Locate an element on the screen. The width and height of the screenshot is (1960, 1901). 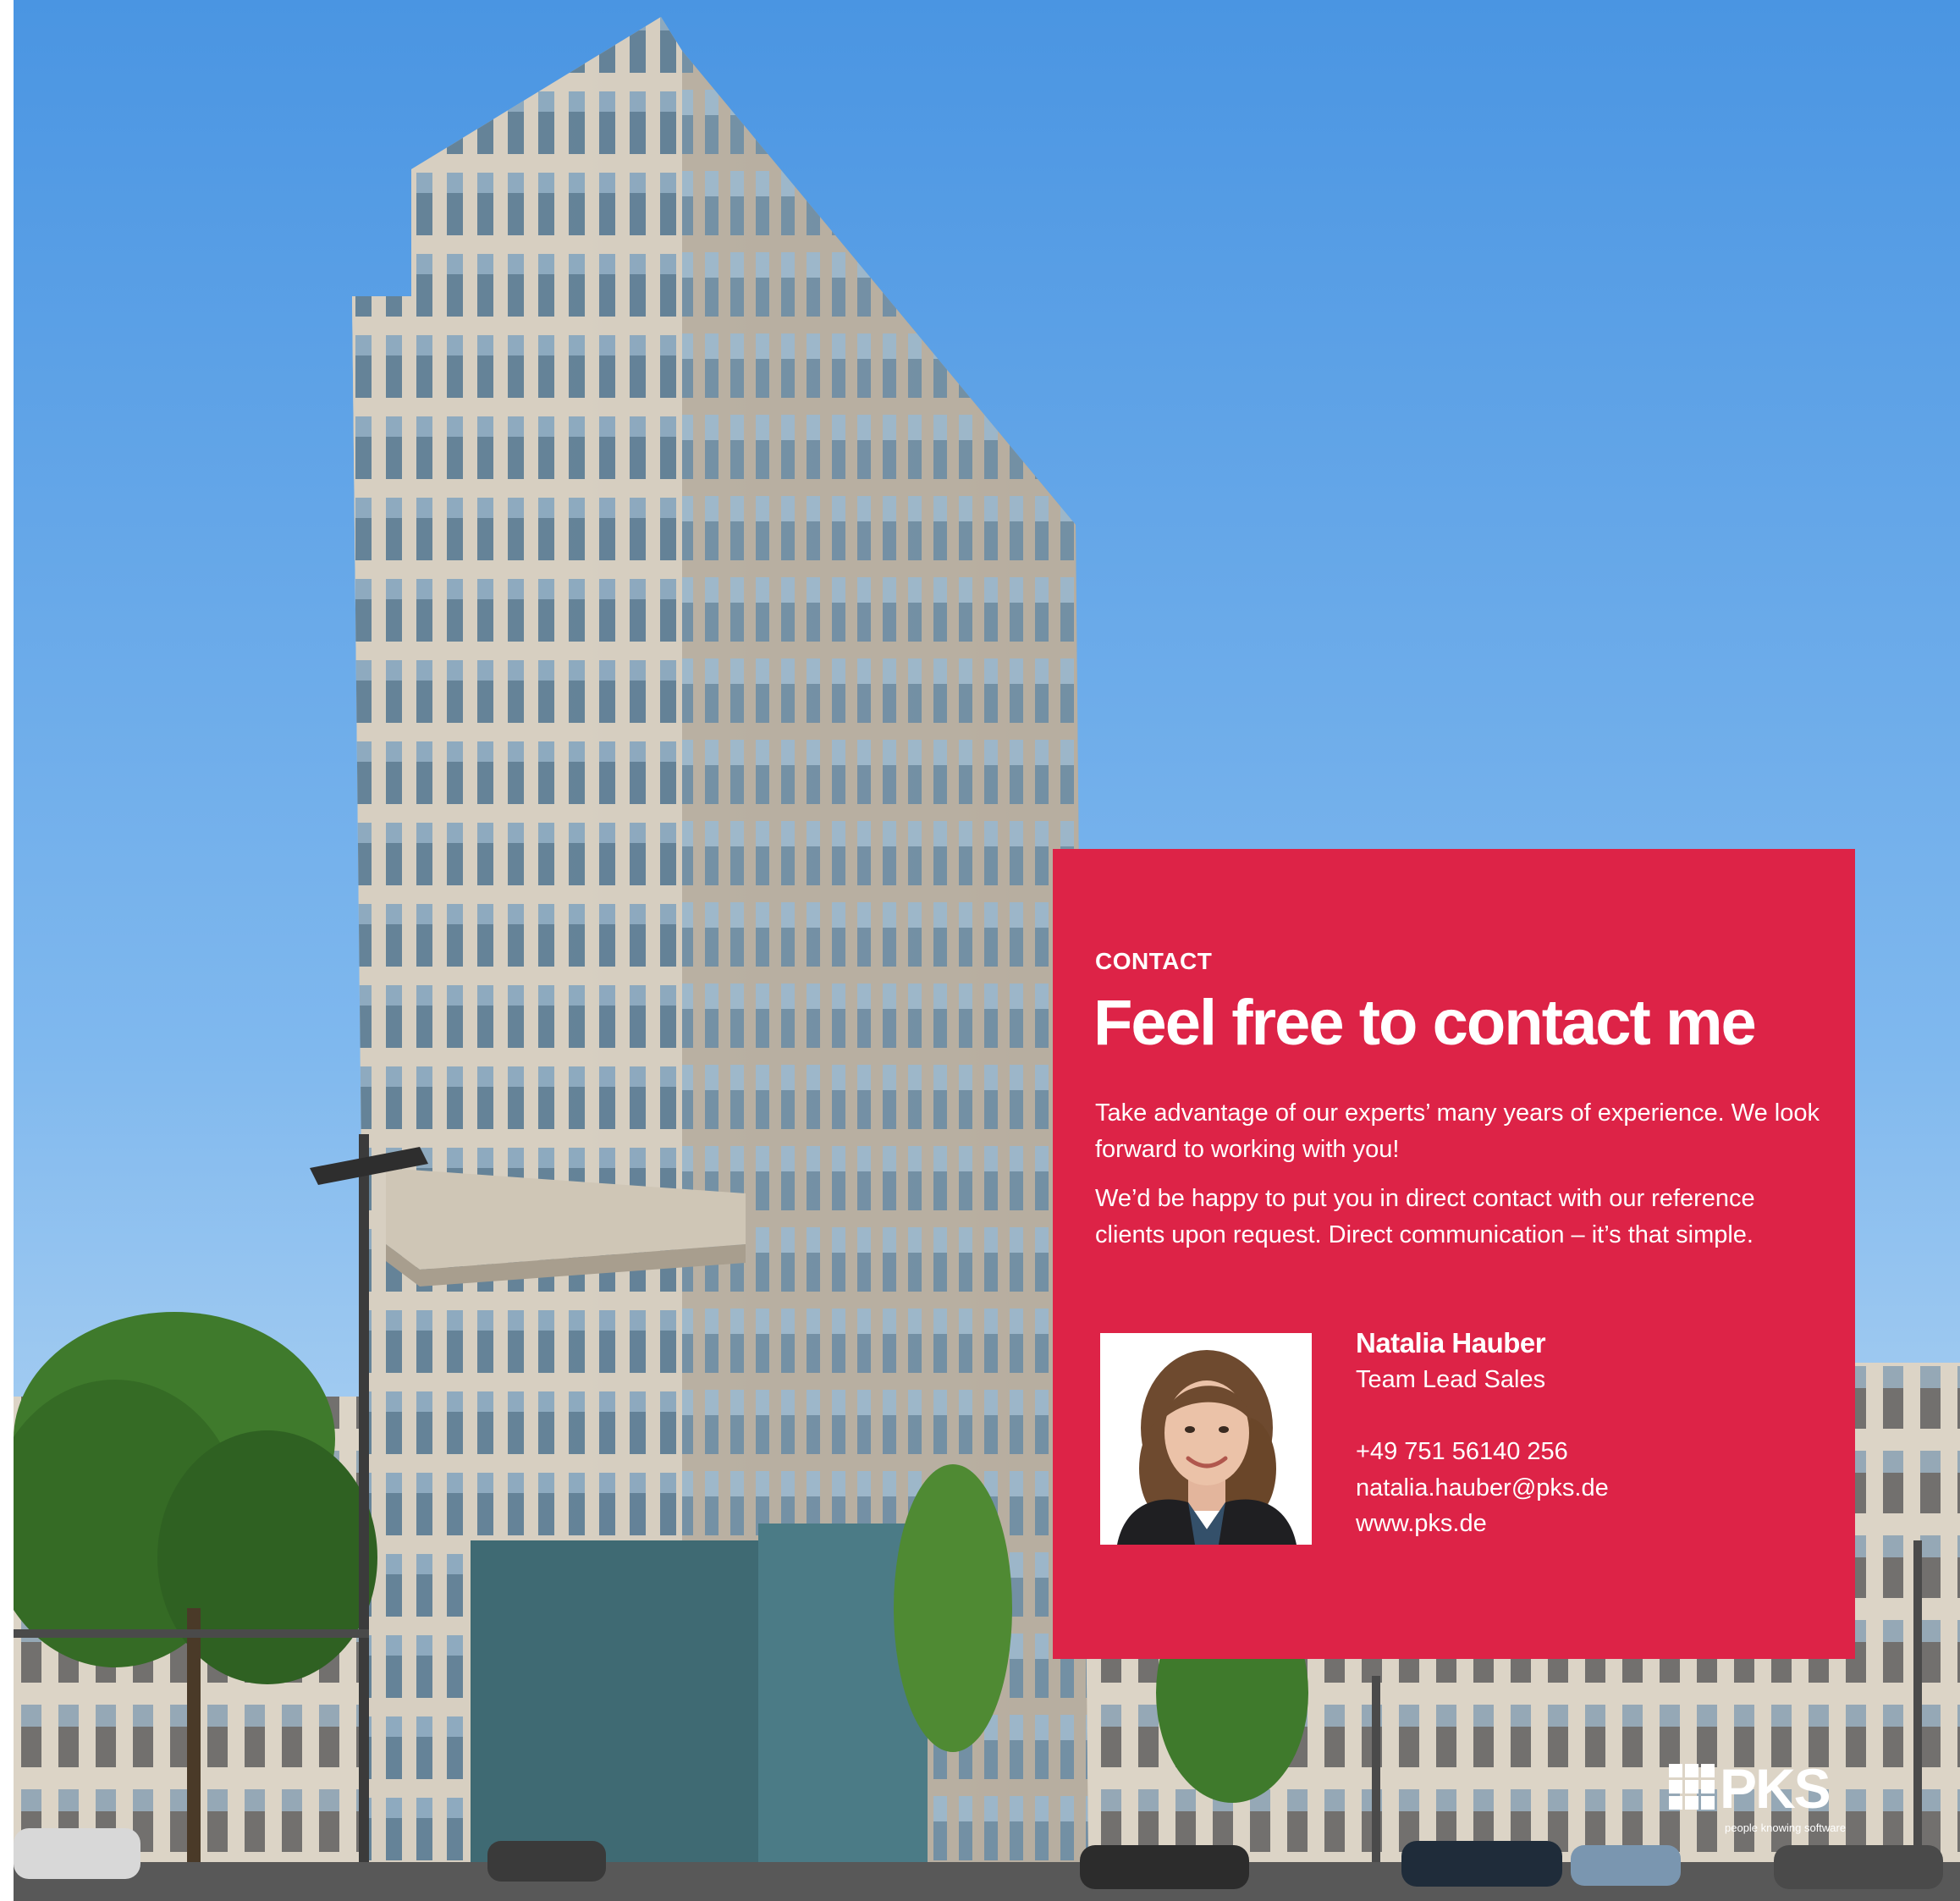
contact-headline: Feel free to contact me is located at coordinates (1425, 1023).